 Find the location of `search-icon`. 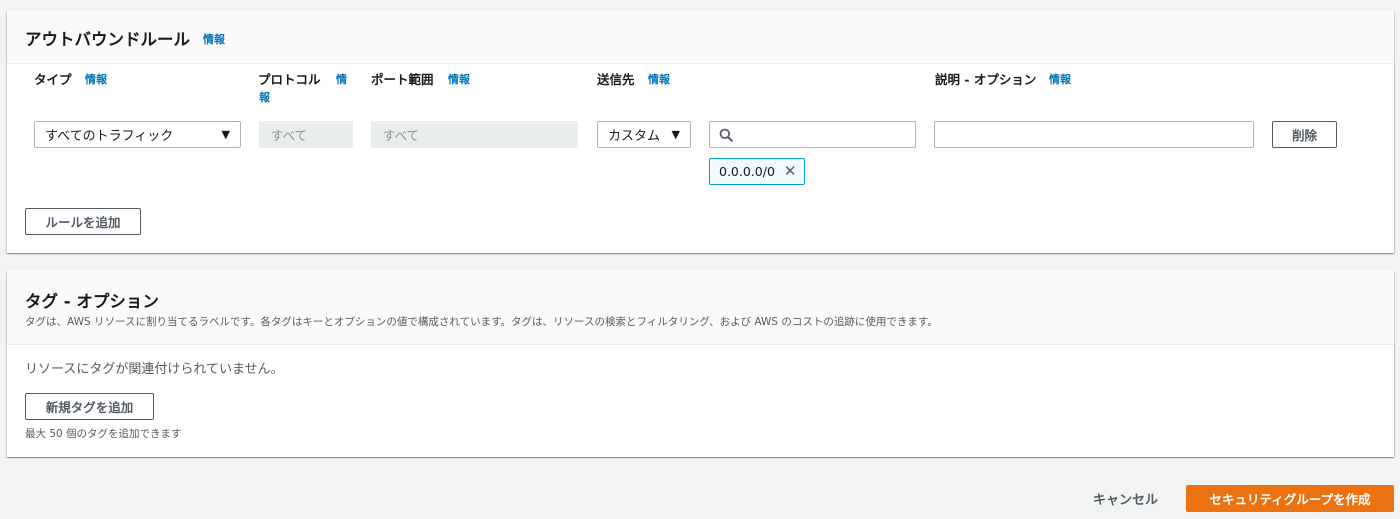

search-icon is located at coordinates (726, 135).